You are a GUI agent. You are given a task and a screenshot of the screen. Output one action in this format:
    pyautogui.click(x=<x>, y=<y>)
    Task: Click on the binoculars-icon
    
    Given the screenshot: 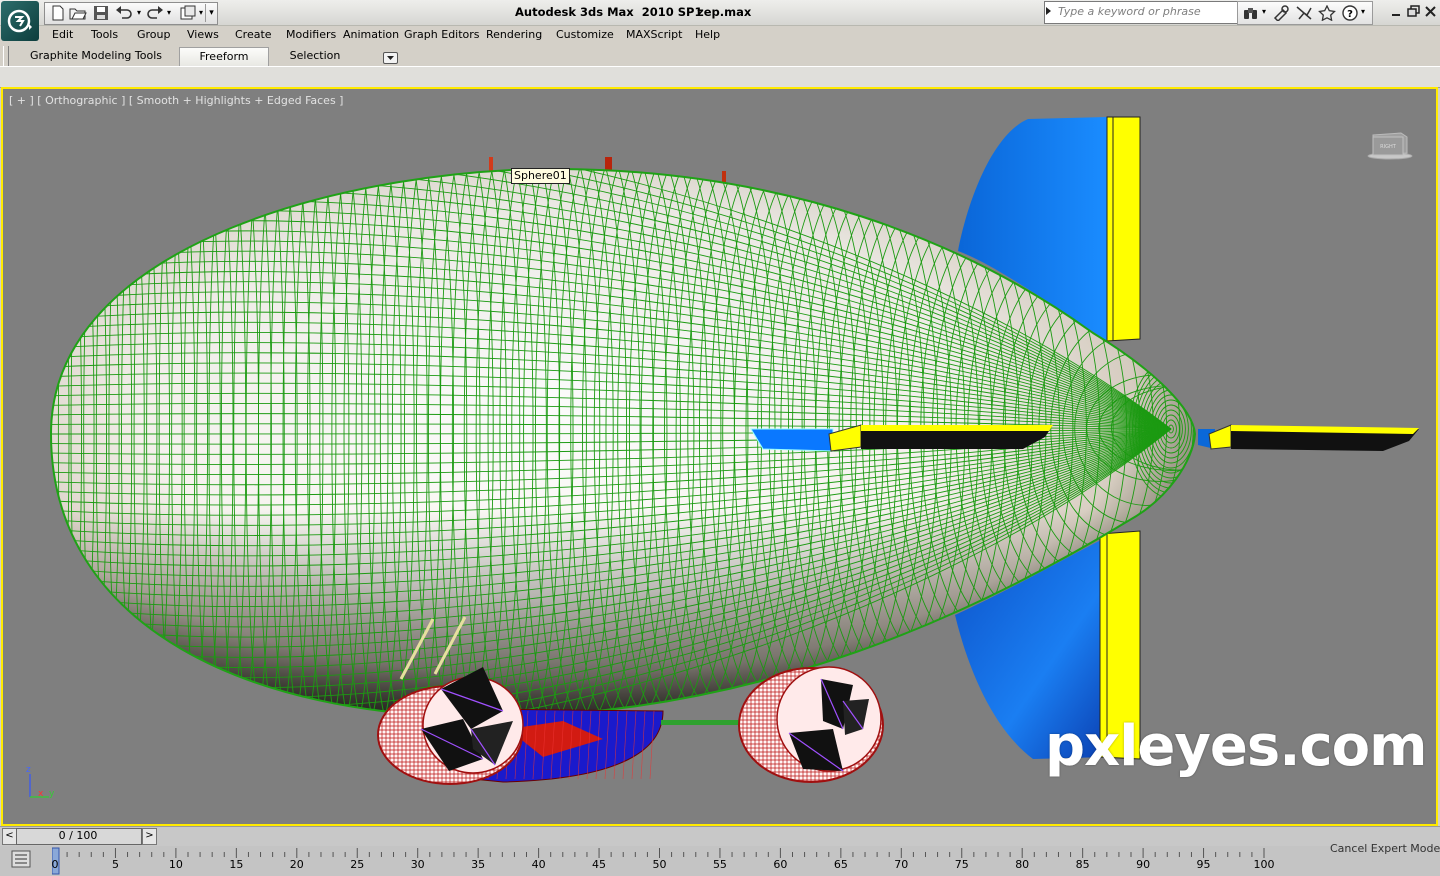 What is the action you would take?
    pyautogui.click(x=1251, y=13)
    